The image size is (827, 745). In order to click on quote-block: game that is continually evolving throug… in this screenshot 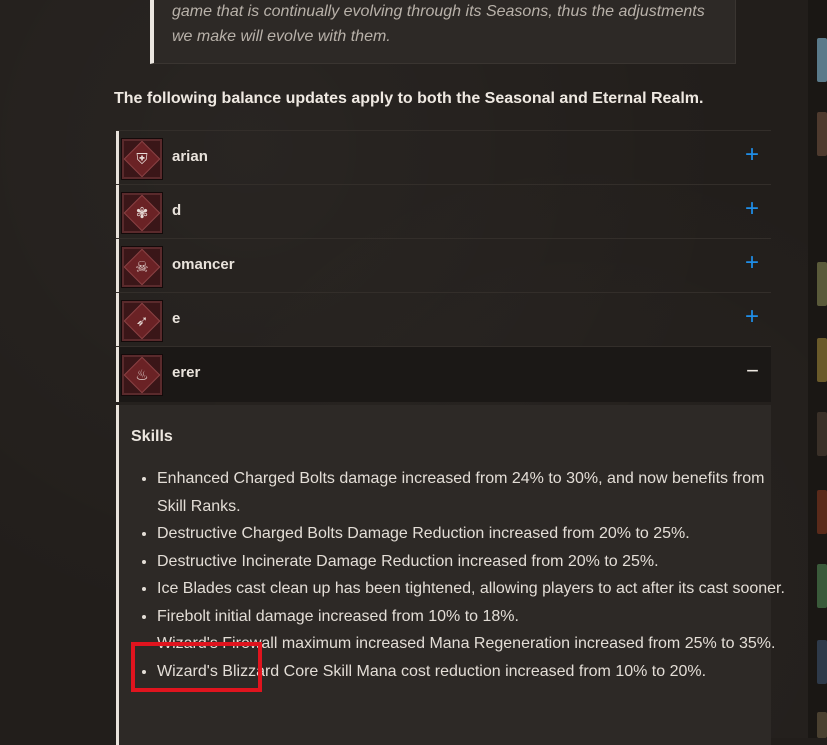, I will do `click(443, 32)`.